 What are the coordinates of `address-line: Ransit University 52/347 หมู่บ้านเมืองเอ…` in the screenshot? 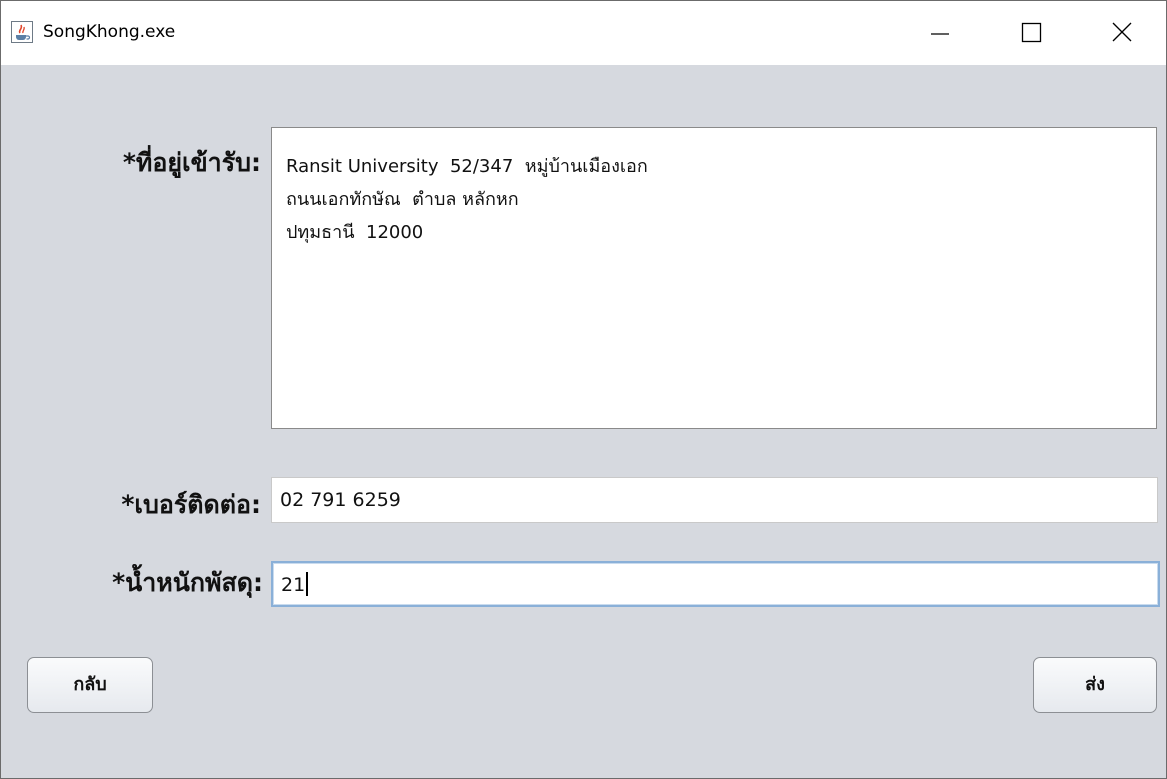 It's located at (467, 166).